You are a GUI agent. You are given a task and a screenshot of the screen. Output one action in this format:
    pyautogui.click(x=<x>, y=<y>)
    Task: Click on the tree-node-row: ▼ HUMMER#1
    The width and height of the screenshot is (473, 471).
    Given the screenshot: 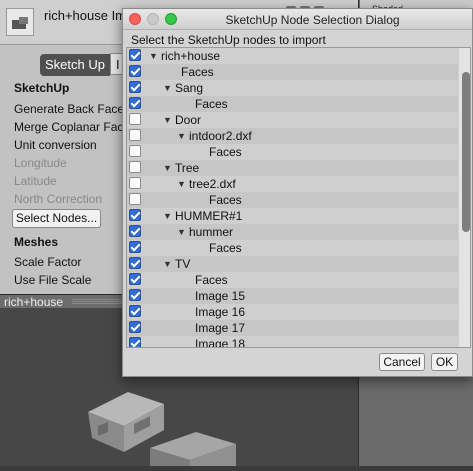 What is the action you would take?
    pyautogui.click(x=292, y=216)
    